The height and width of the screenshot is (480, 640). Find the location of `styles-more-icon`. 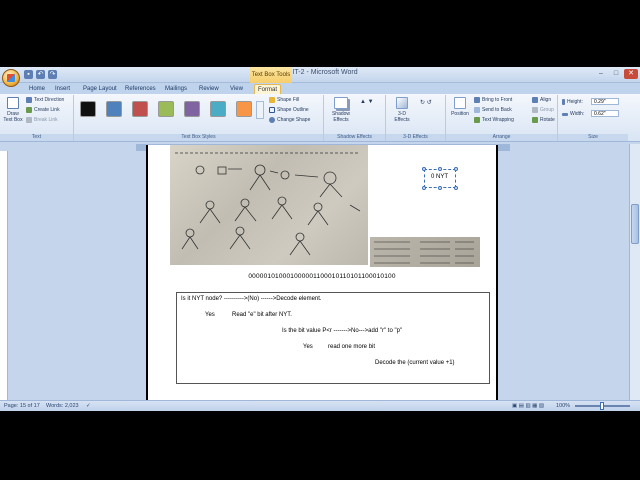

styles-more-icon is located at coordinates (260, 110).